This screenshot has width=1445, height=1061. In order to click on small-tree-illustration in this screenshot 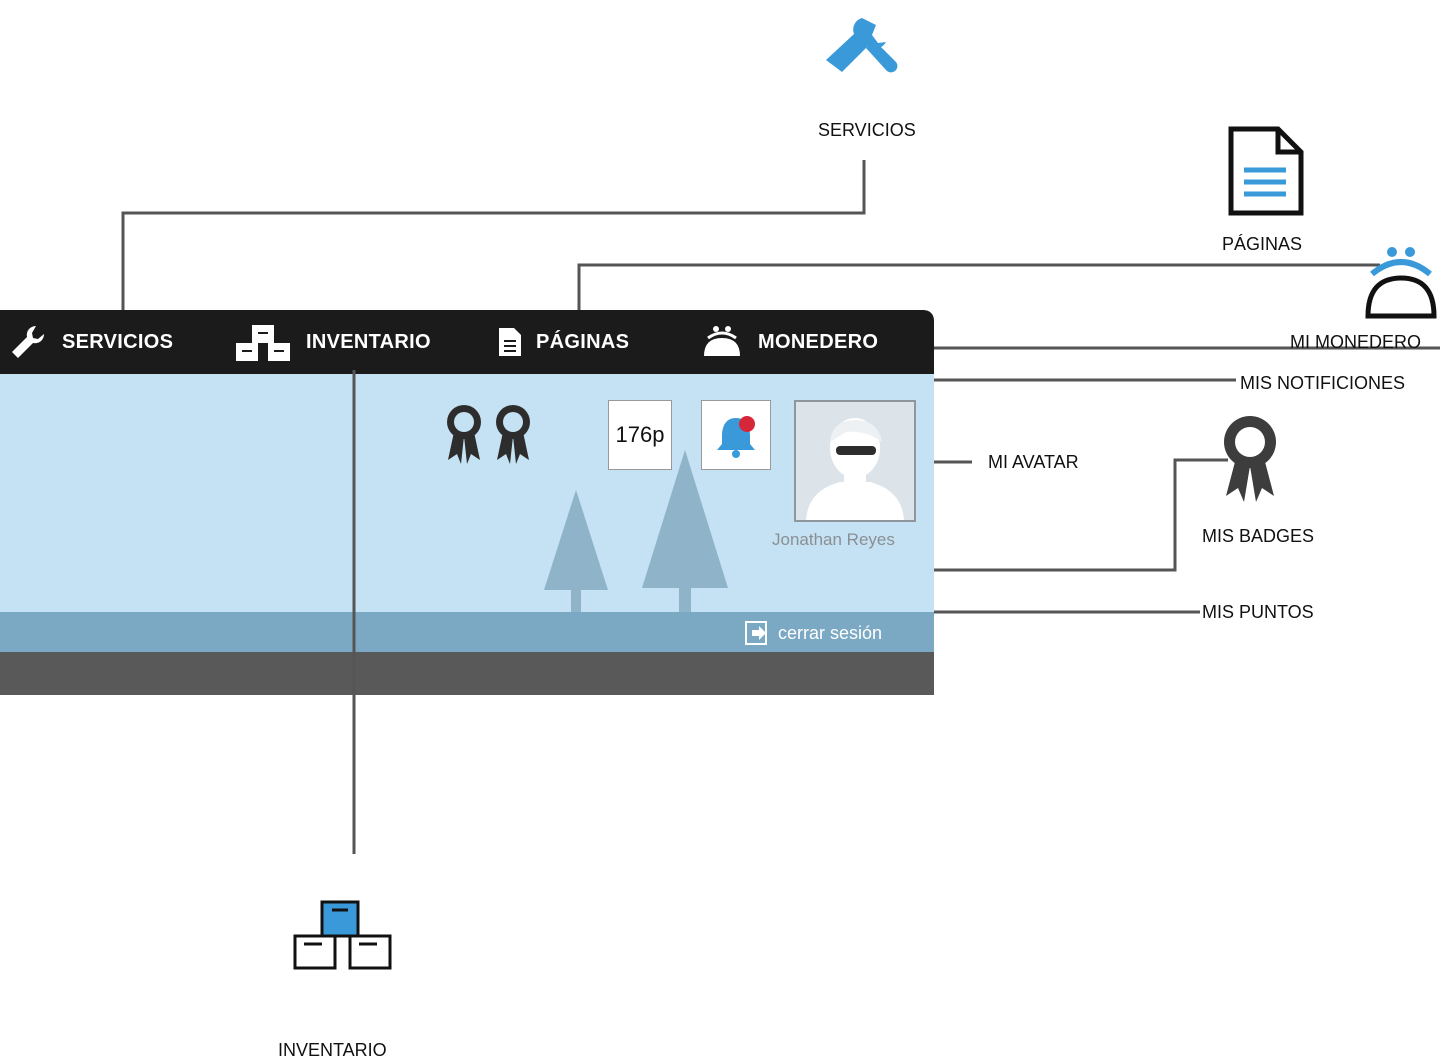, I will do `click(576, 552)`.